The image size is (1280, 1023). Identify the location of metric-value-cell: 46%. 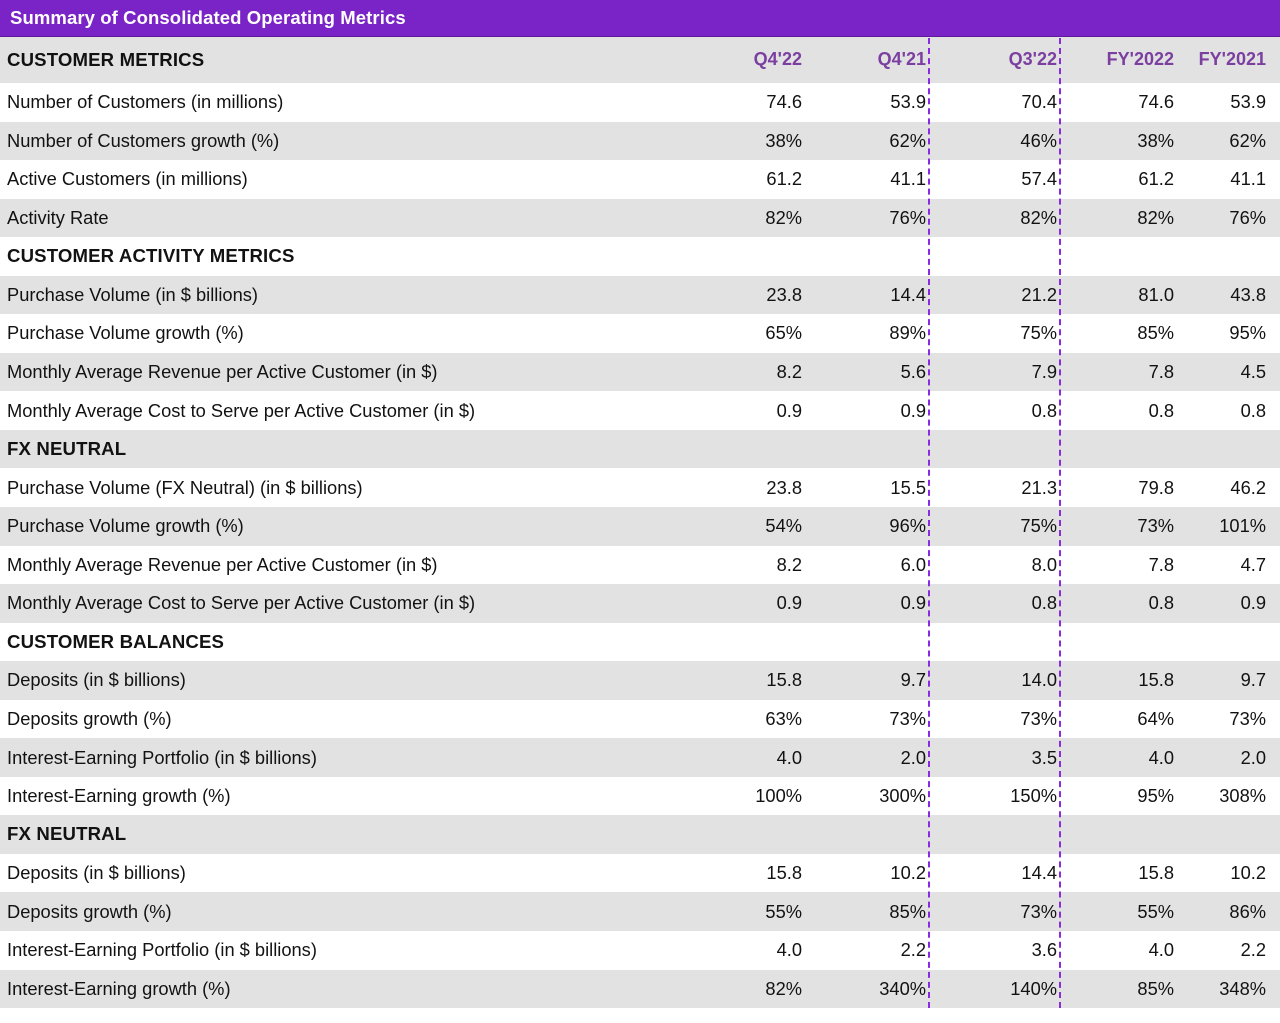
(1038, 140).